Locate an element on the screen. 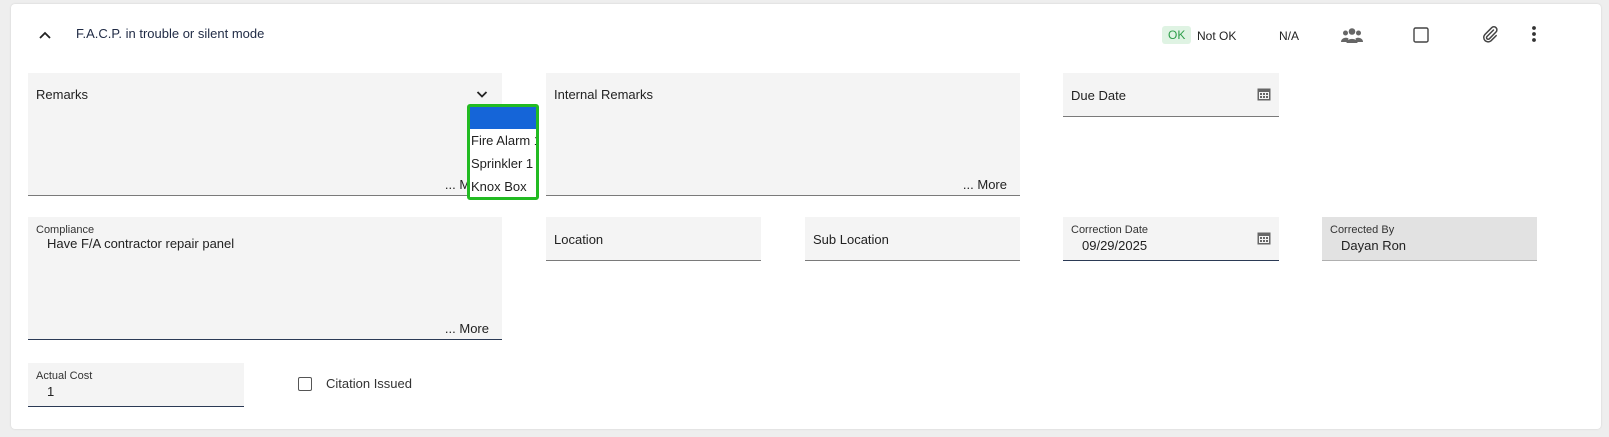 The width and height of the screenshot is (1609, 437). actual-cost-value: 1 is located at coordinates (51, 391).